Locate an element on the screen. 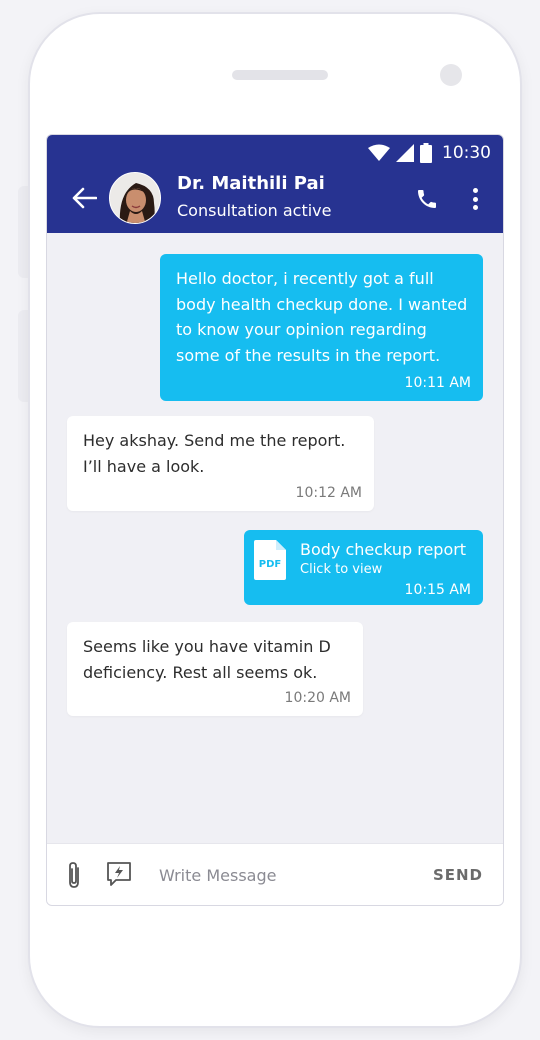 This screenshot has height=1040, width=540. message-time: 10:11 AM is located at coordinates (437, 383).